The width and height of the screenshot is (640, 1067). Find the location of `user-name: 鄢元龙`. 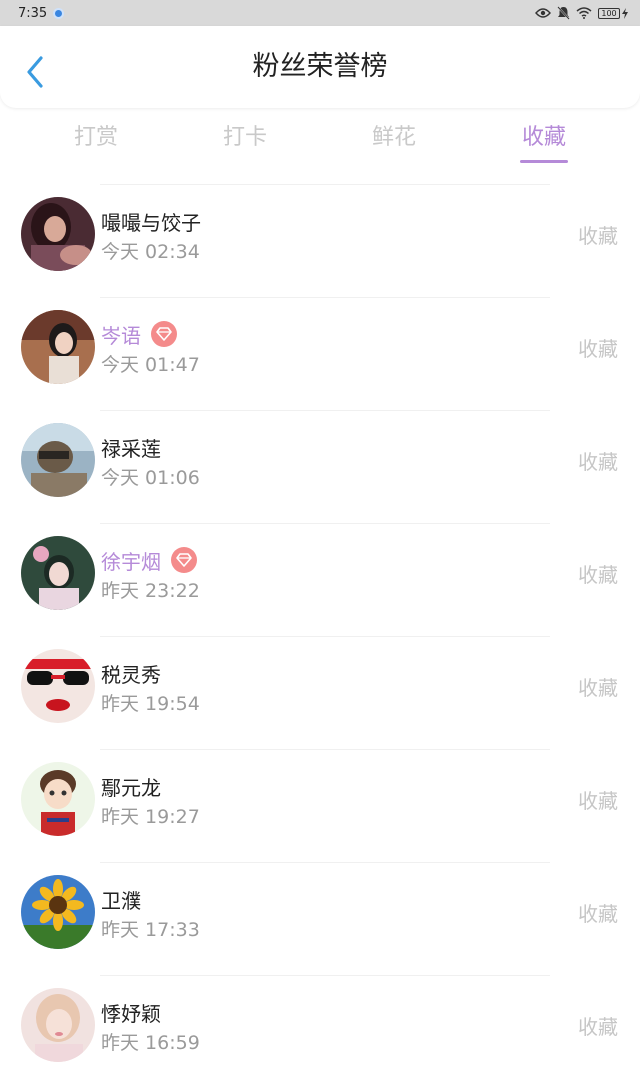

user-name: 鄢元龙 is located at coordinates (131, 787).